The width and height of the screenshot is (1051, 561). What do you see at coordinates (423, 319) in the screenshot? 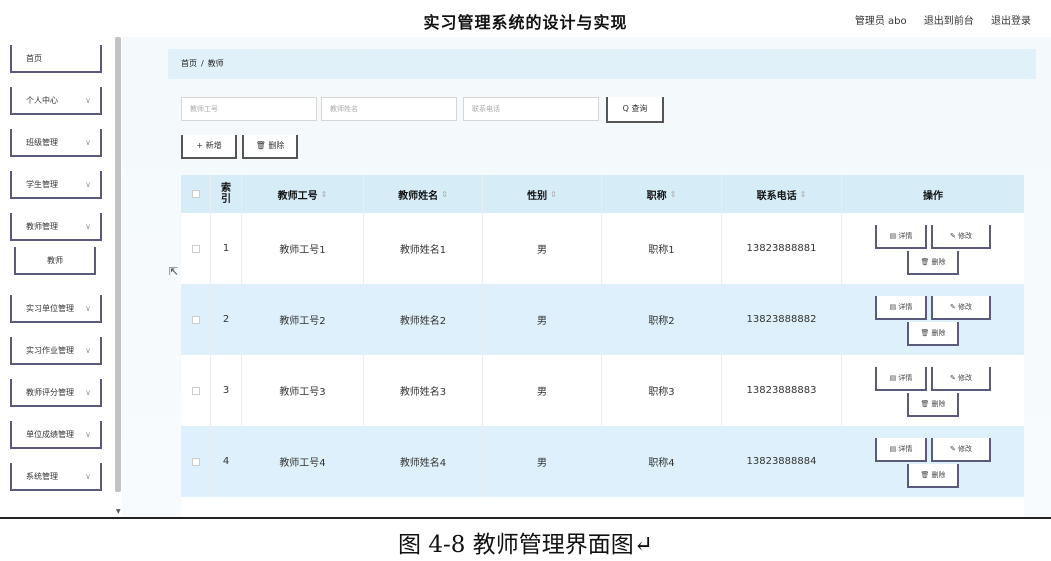
I see `cell-teacher-name: 教师姓名2` at bounding box center [423, 319].